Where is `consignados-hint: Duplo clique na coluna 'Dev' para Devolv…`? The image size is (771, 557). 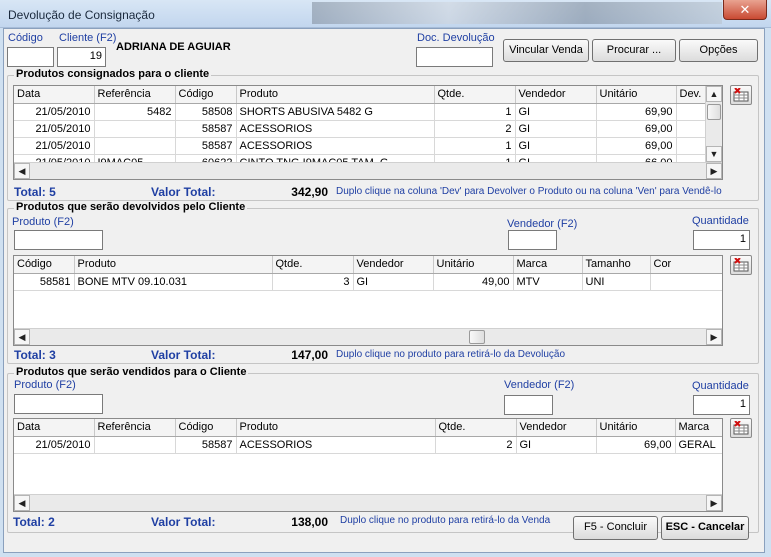
consignados-hint: Duplo clique na coluna 'Dev' para Devolv… is located at coordinates (529, 191).